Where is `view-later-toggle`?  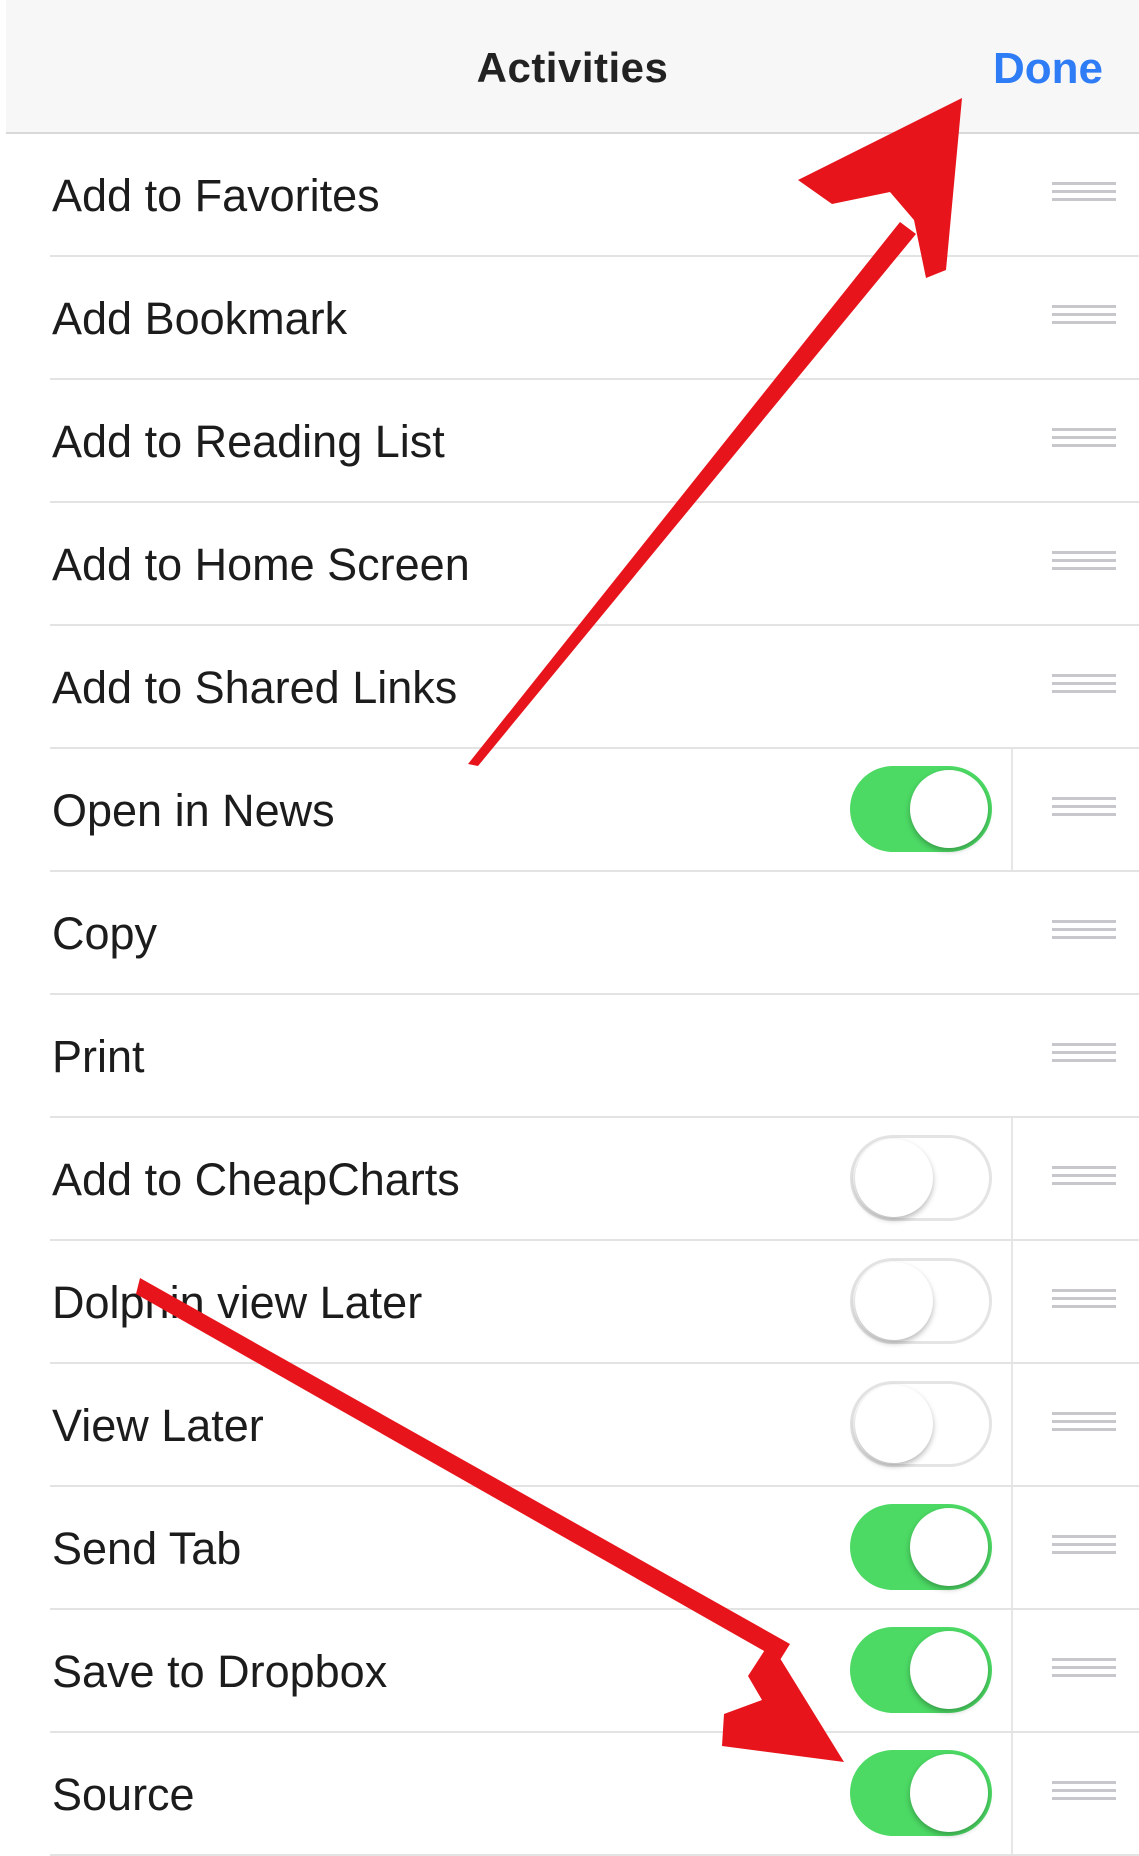
view-later-toggle is located at coordinates (921, 1424).